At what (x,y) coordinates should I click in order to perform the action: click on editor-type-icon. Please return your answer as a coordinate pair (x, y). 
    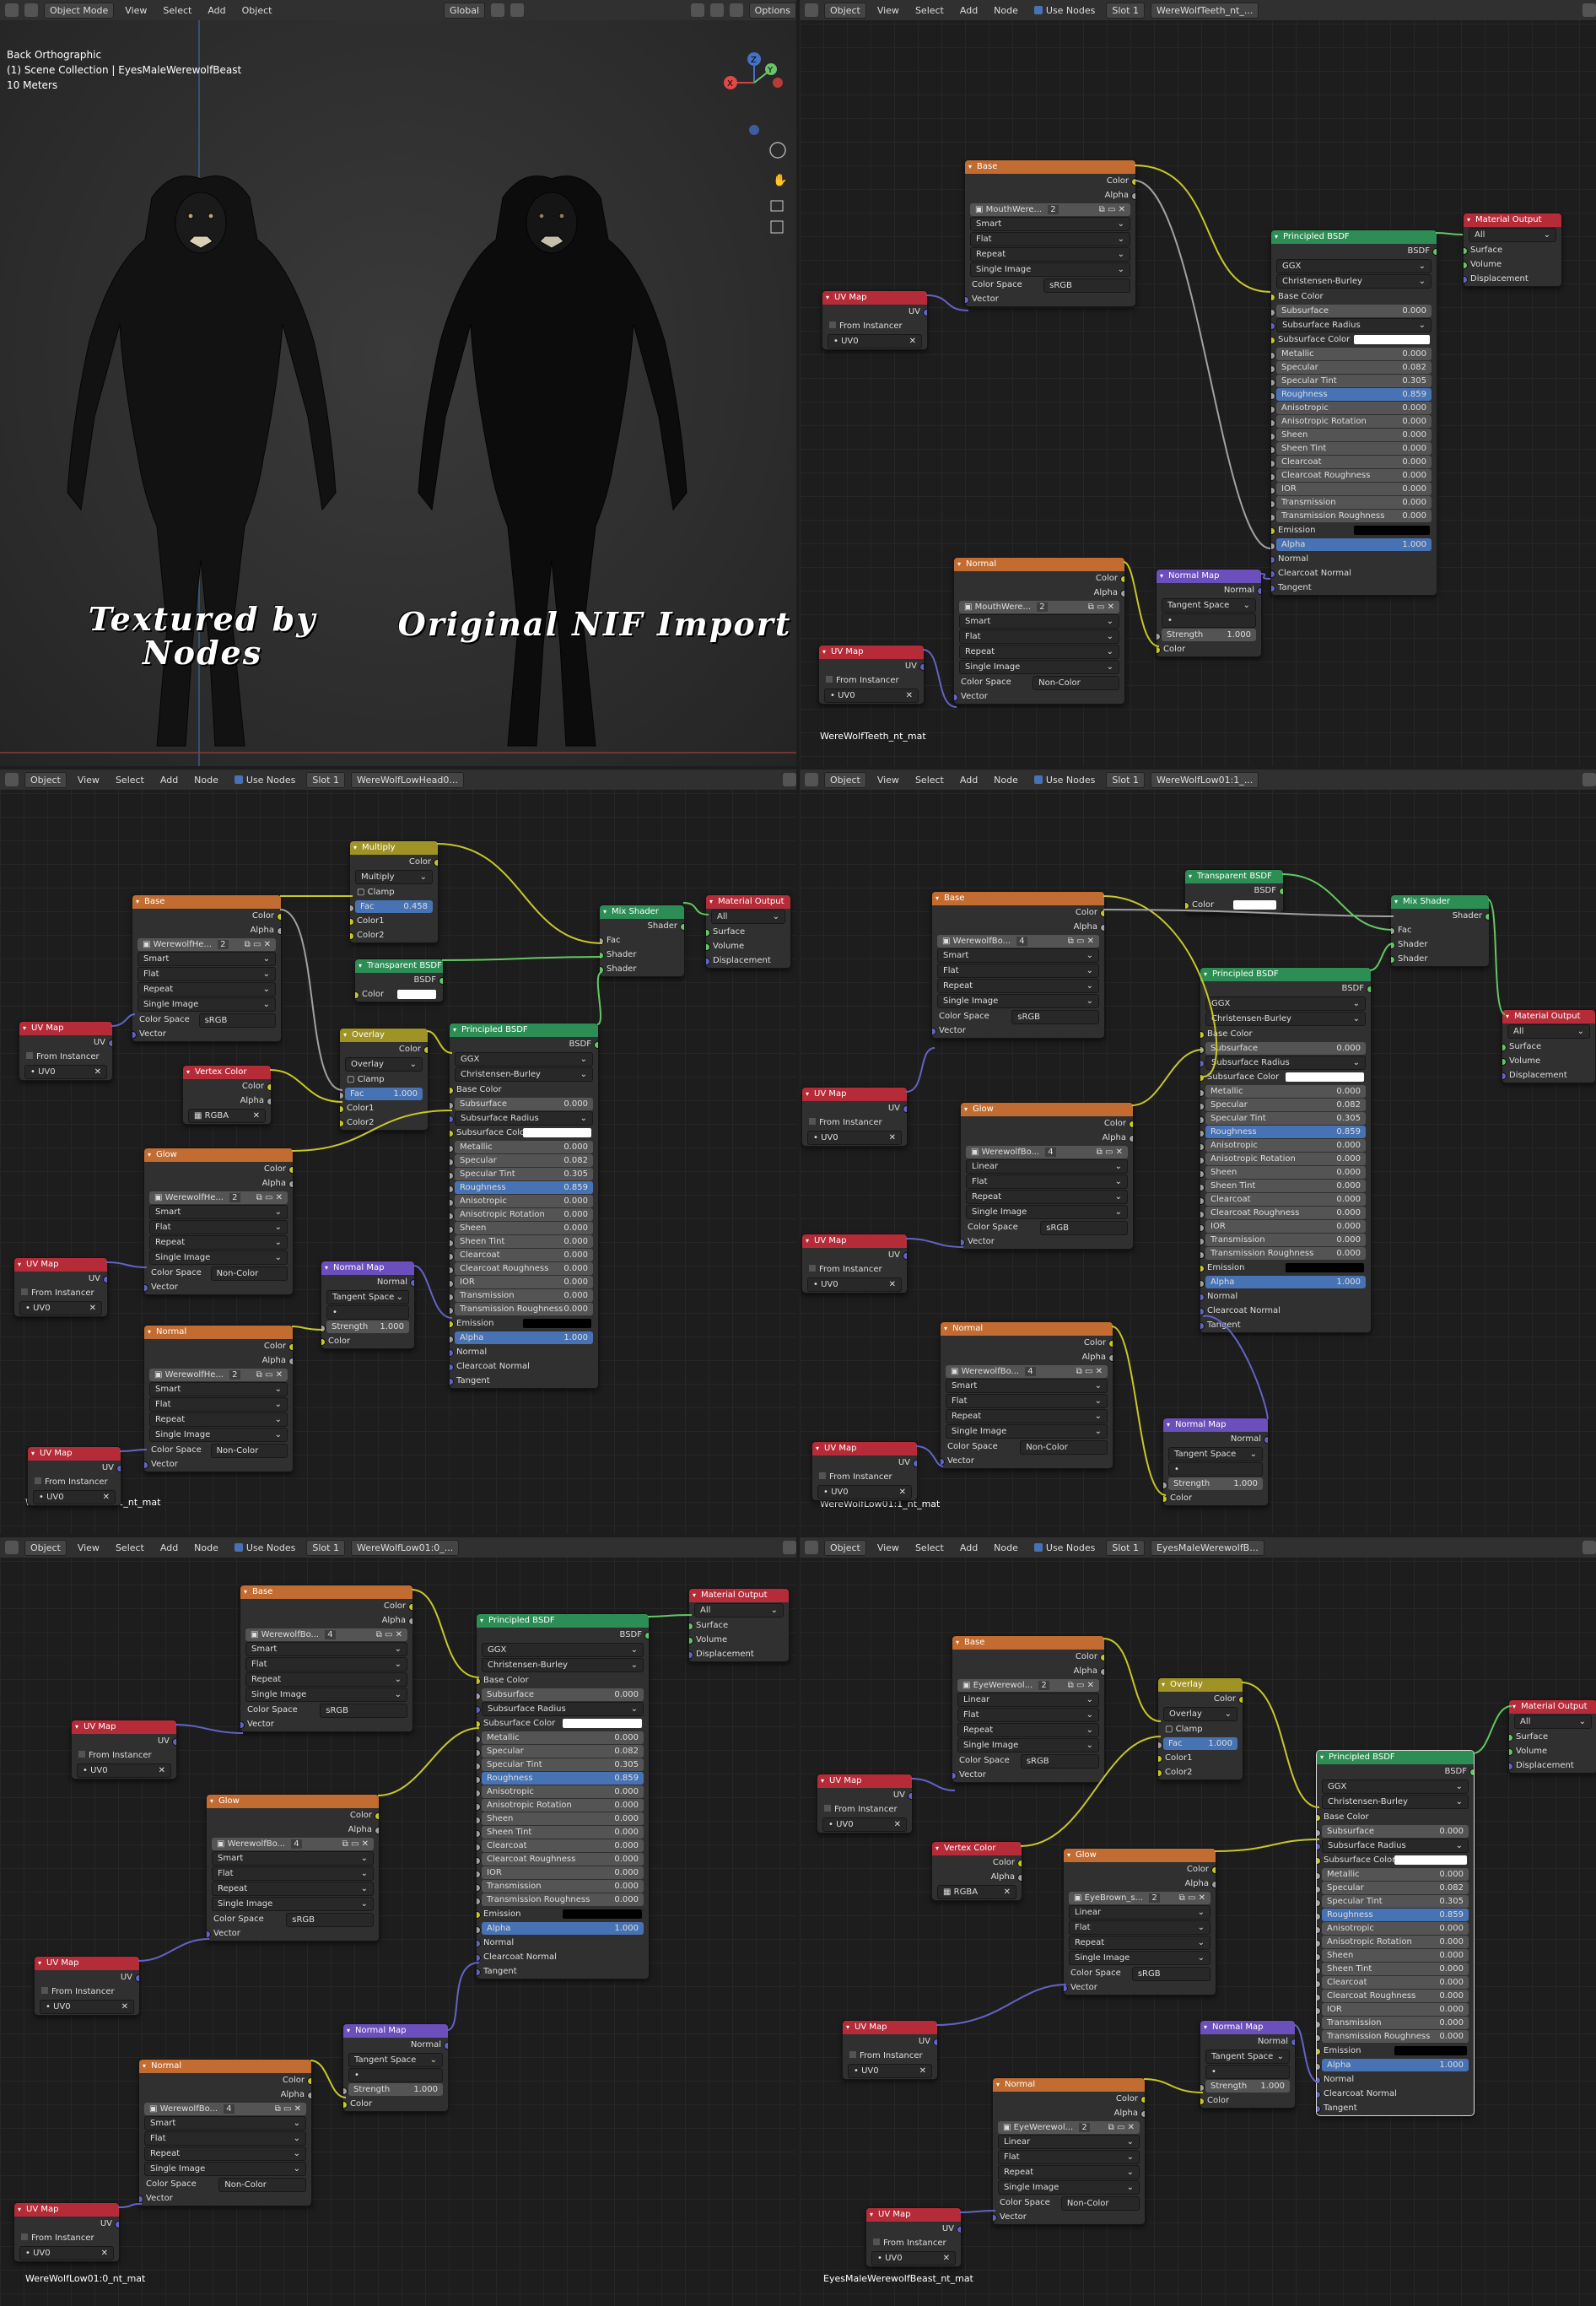
    Looking at the image, I should click on (12, 10).